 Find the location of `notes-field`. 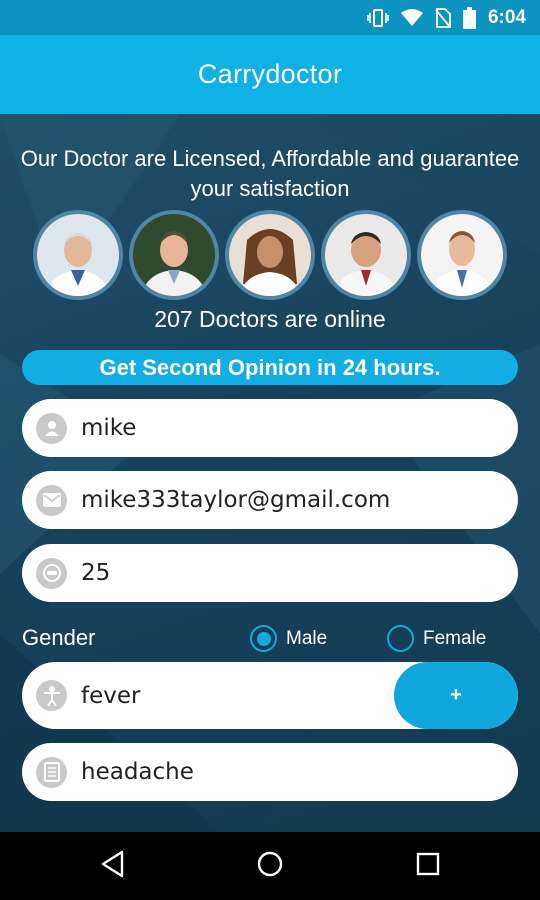

notes-field is located at coordinates (270, 772).